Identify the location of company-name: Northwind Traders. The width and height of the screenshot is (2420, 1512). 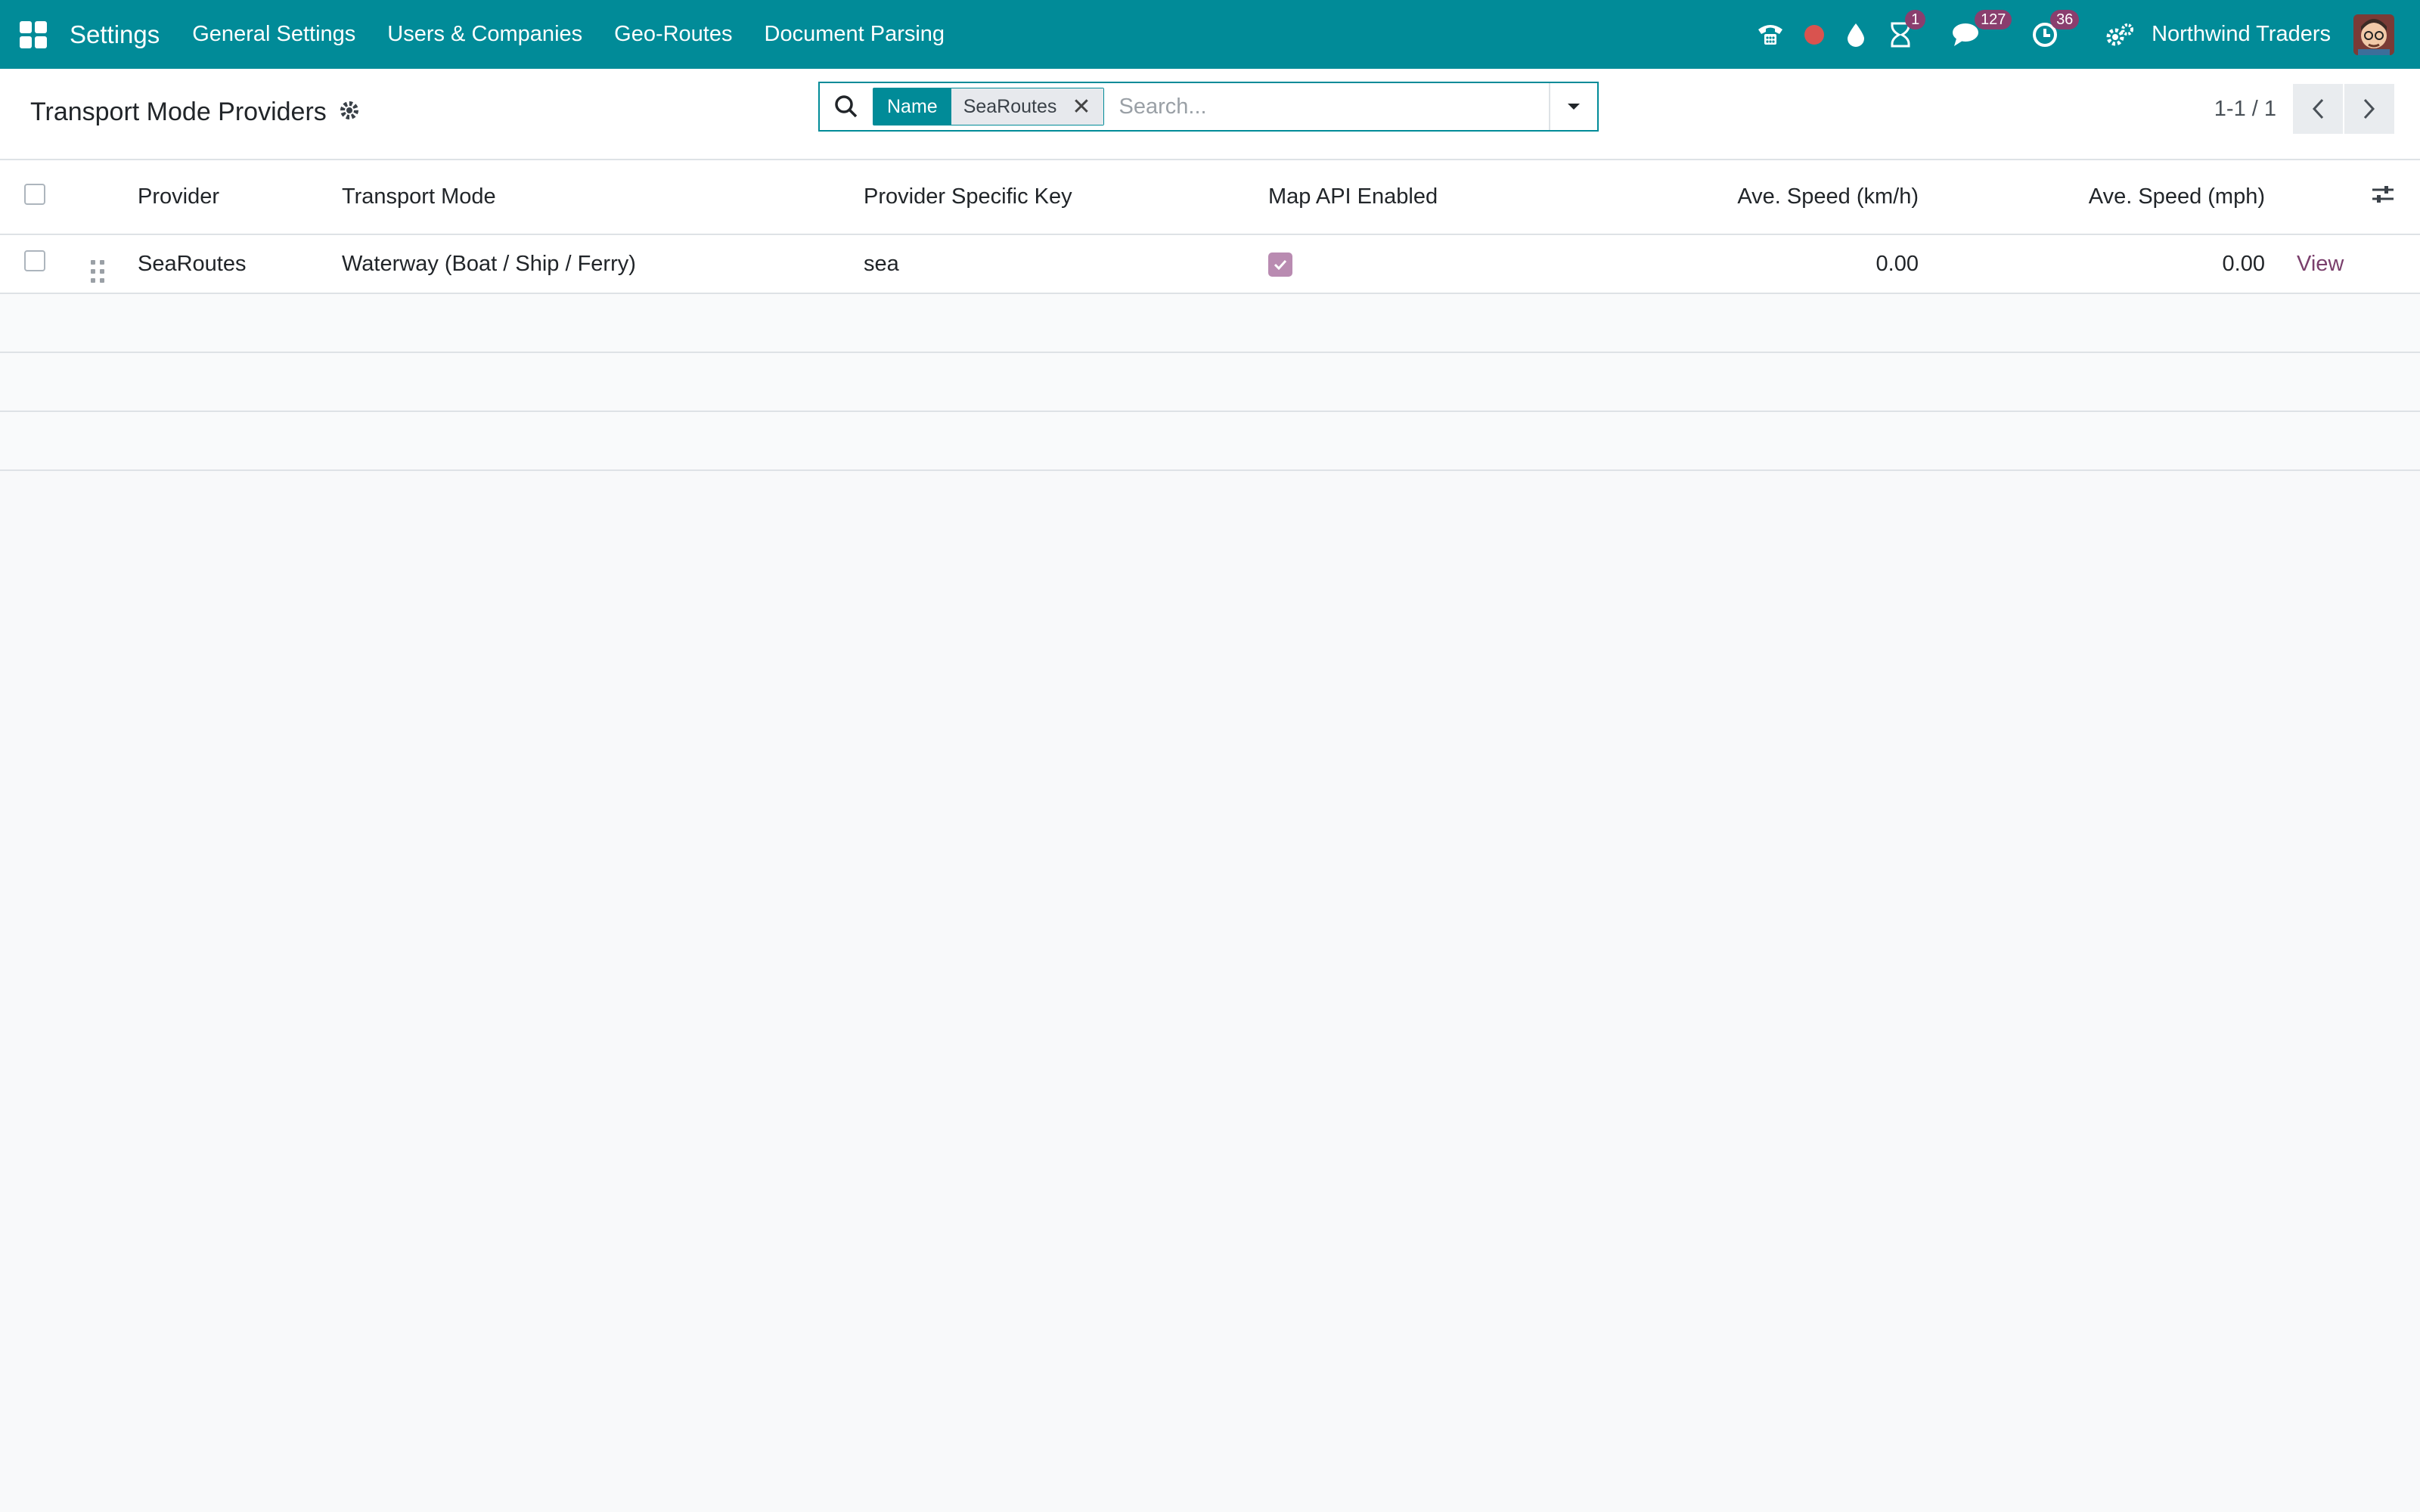
(2241, 34).